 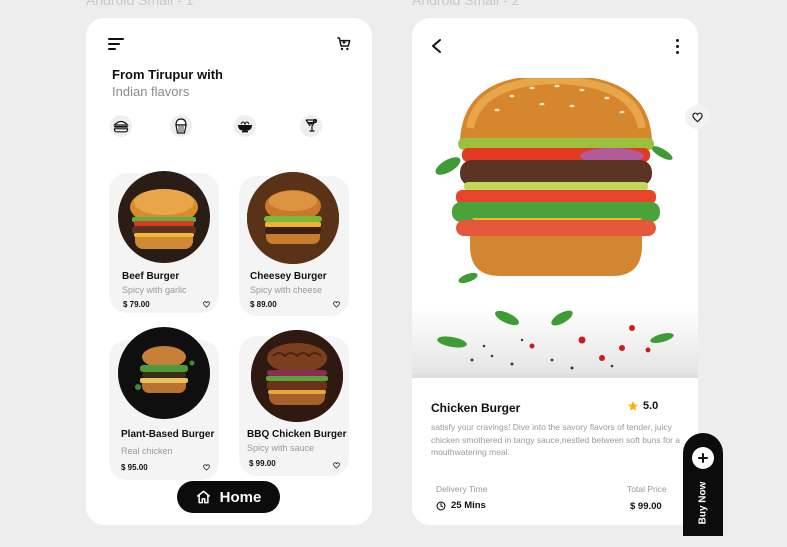 I want to click on category-noodle-bowl, so click(x=245, y=126).